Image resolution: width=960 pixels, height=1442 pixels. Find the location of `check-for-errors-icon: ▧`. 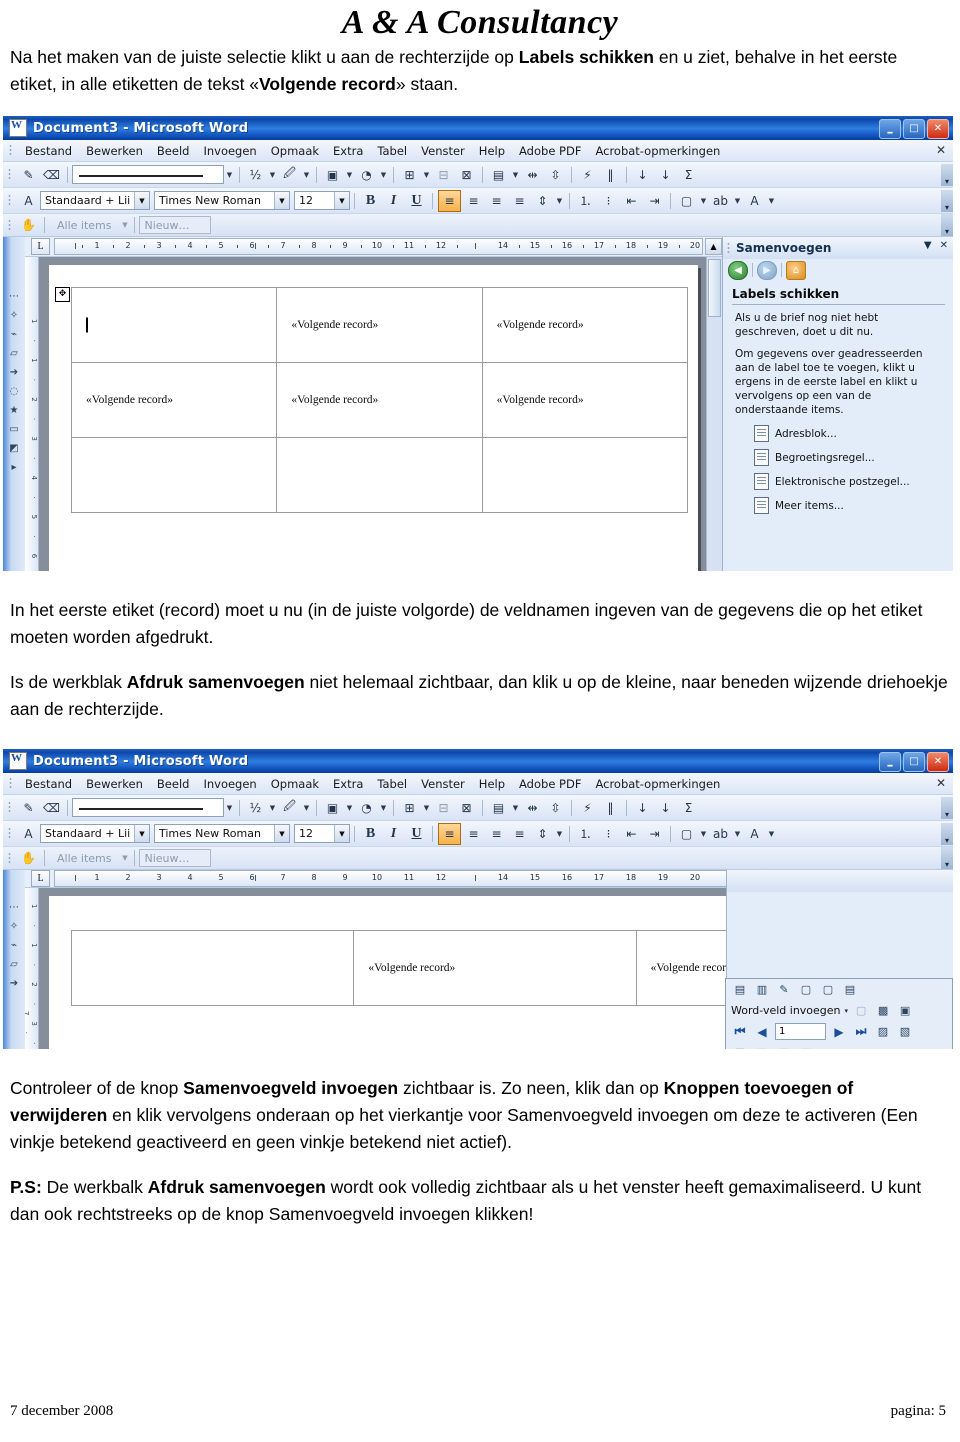

check-for-errors-icon: ▧ is located at coordinates (905, 1031).